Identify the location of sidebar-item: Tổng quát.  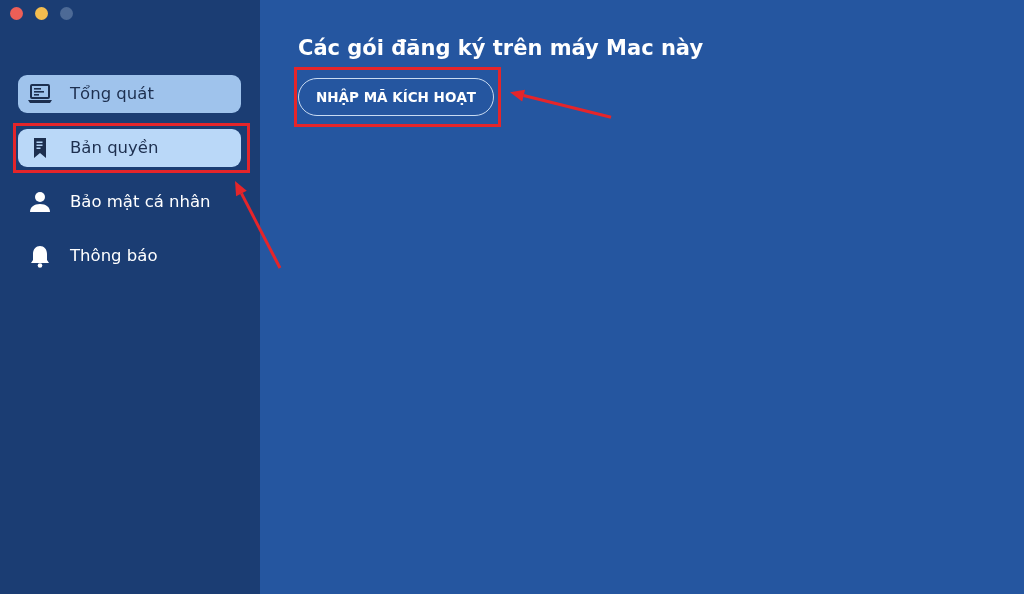
(129, 94).